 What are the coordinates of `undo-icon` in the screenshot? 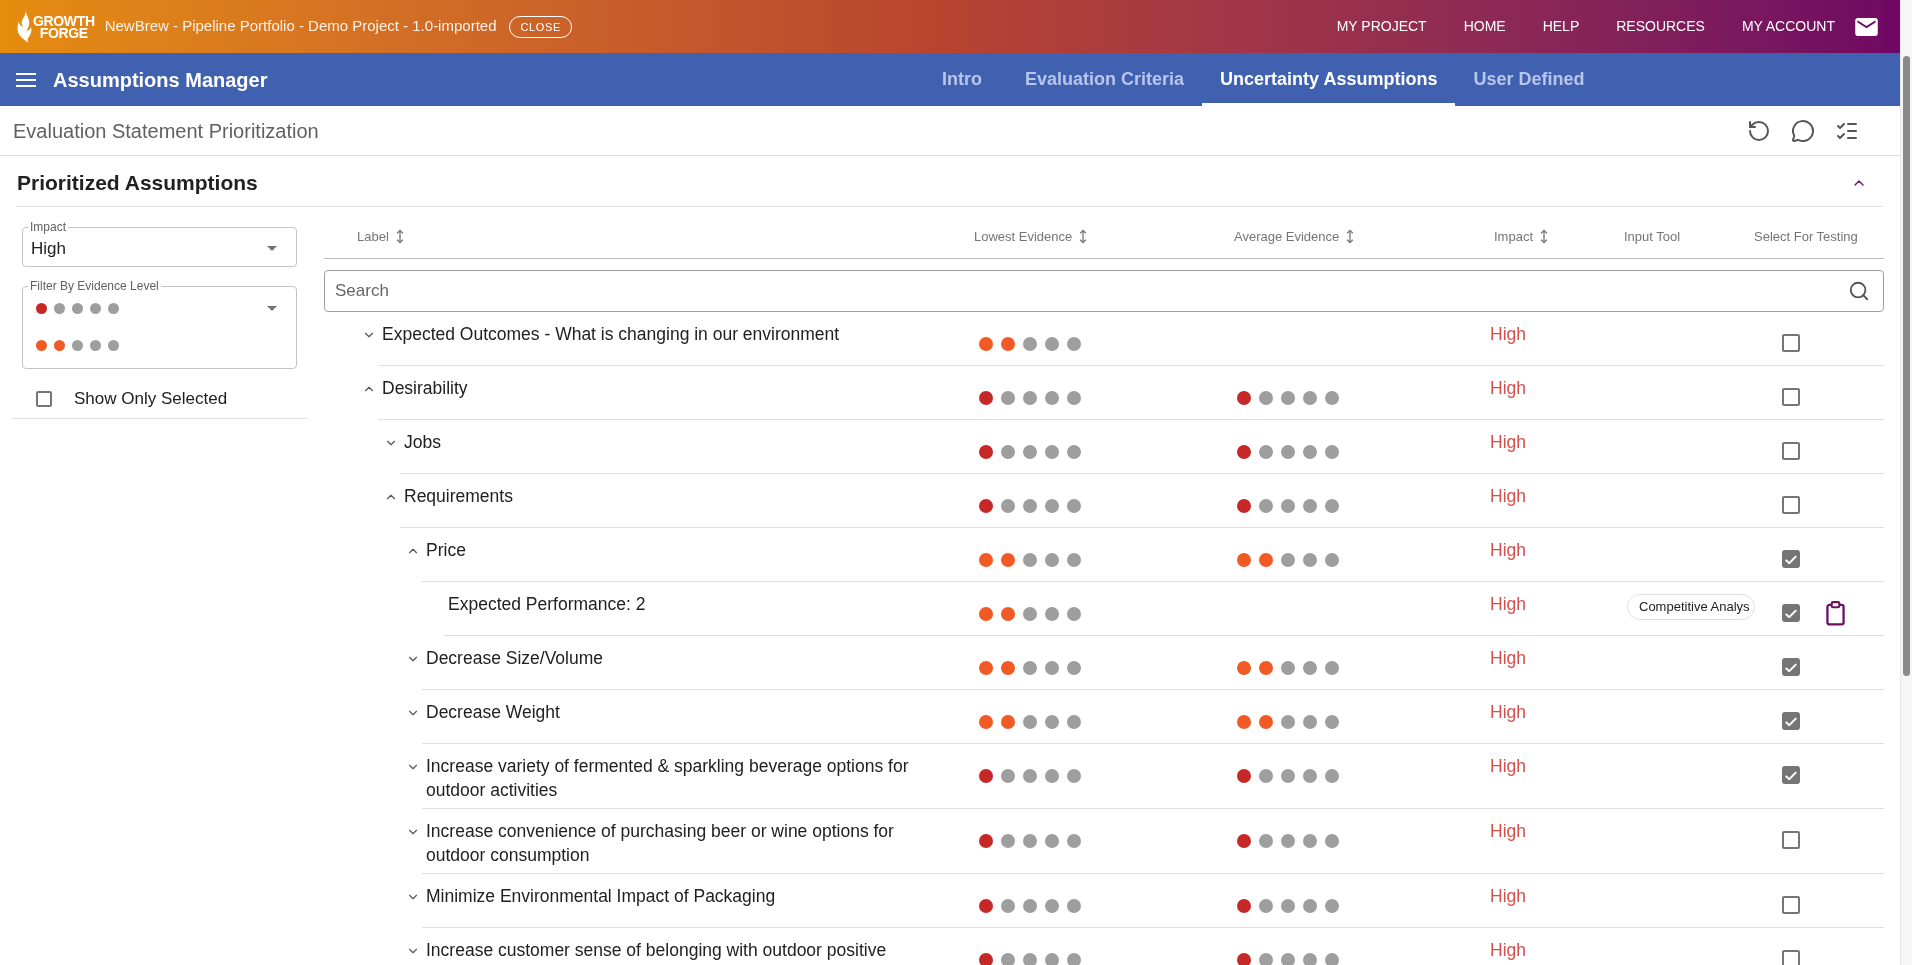 It's located at (1759, 130).